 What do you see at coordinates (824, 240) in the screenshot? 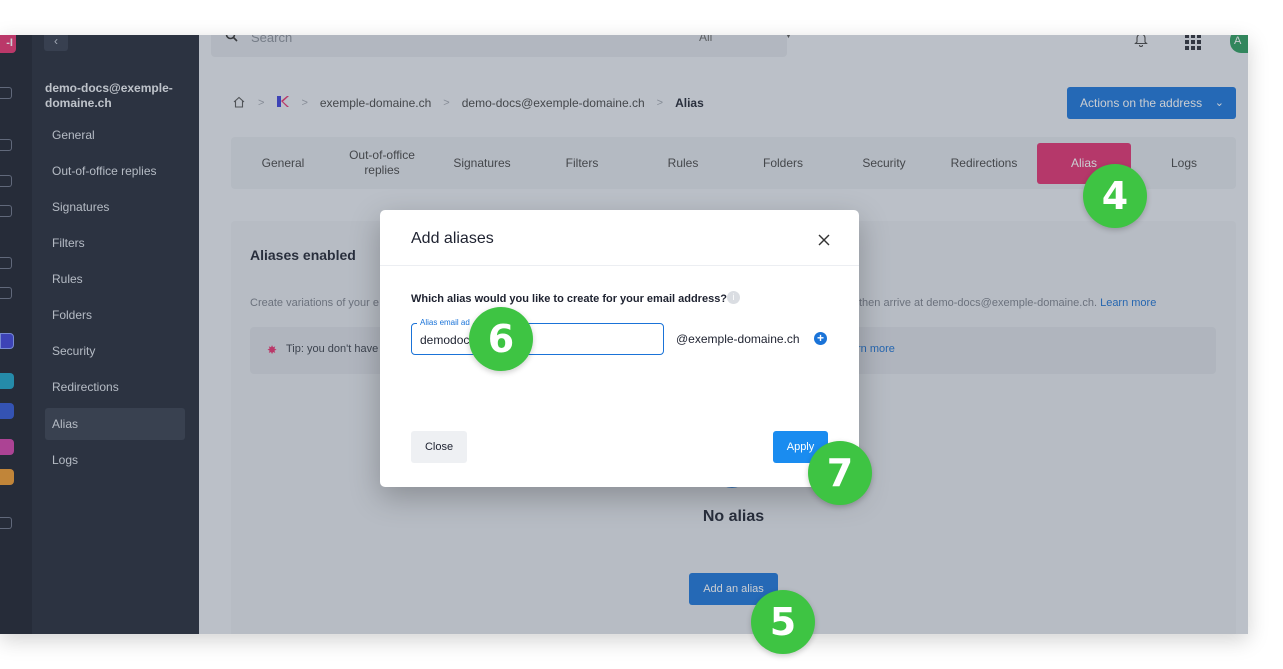
I see `close-icon` at bounding box center [824, 240].